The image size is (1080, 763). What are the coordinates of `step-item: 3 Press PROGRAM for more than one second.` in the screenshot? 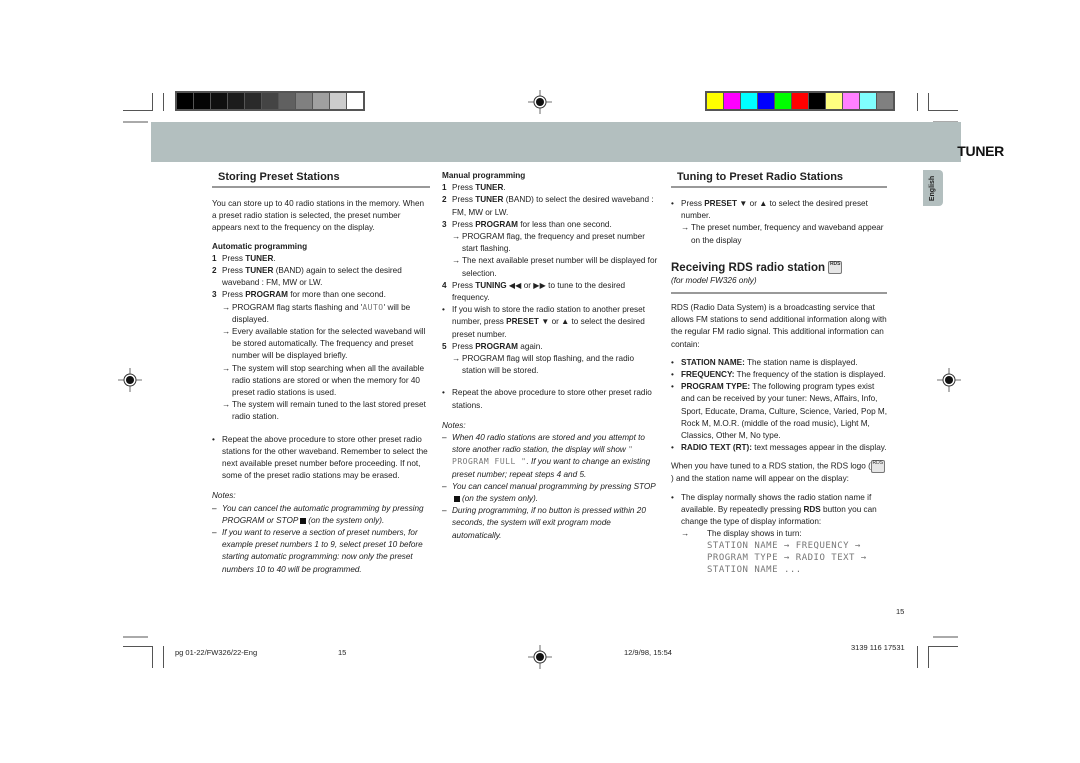 It's located at (299, 295).